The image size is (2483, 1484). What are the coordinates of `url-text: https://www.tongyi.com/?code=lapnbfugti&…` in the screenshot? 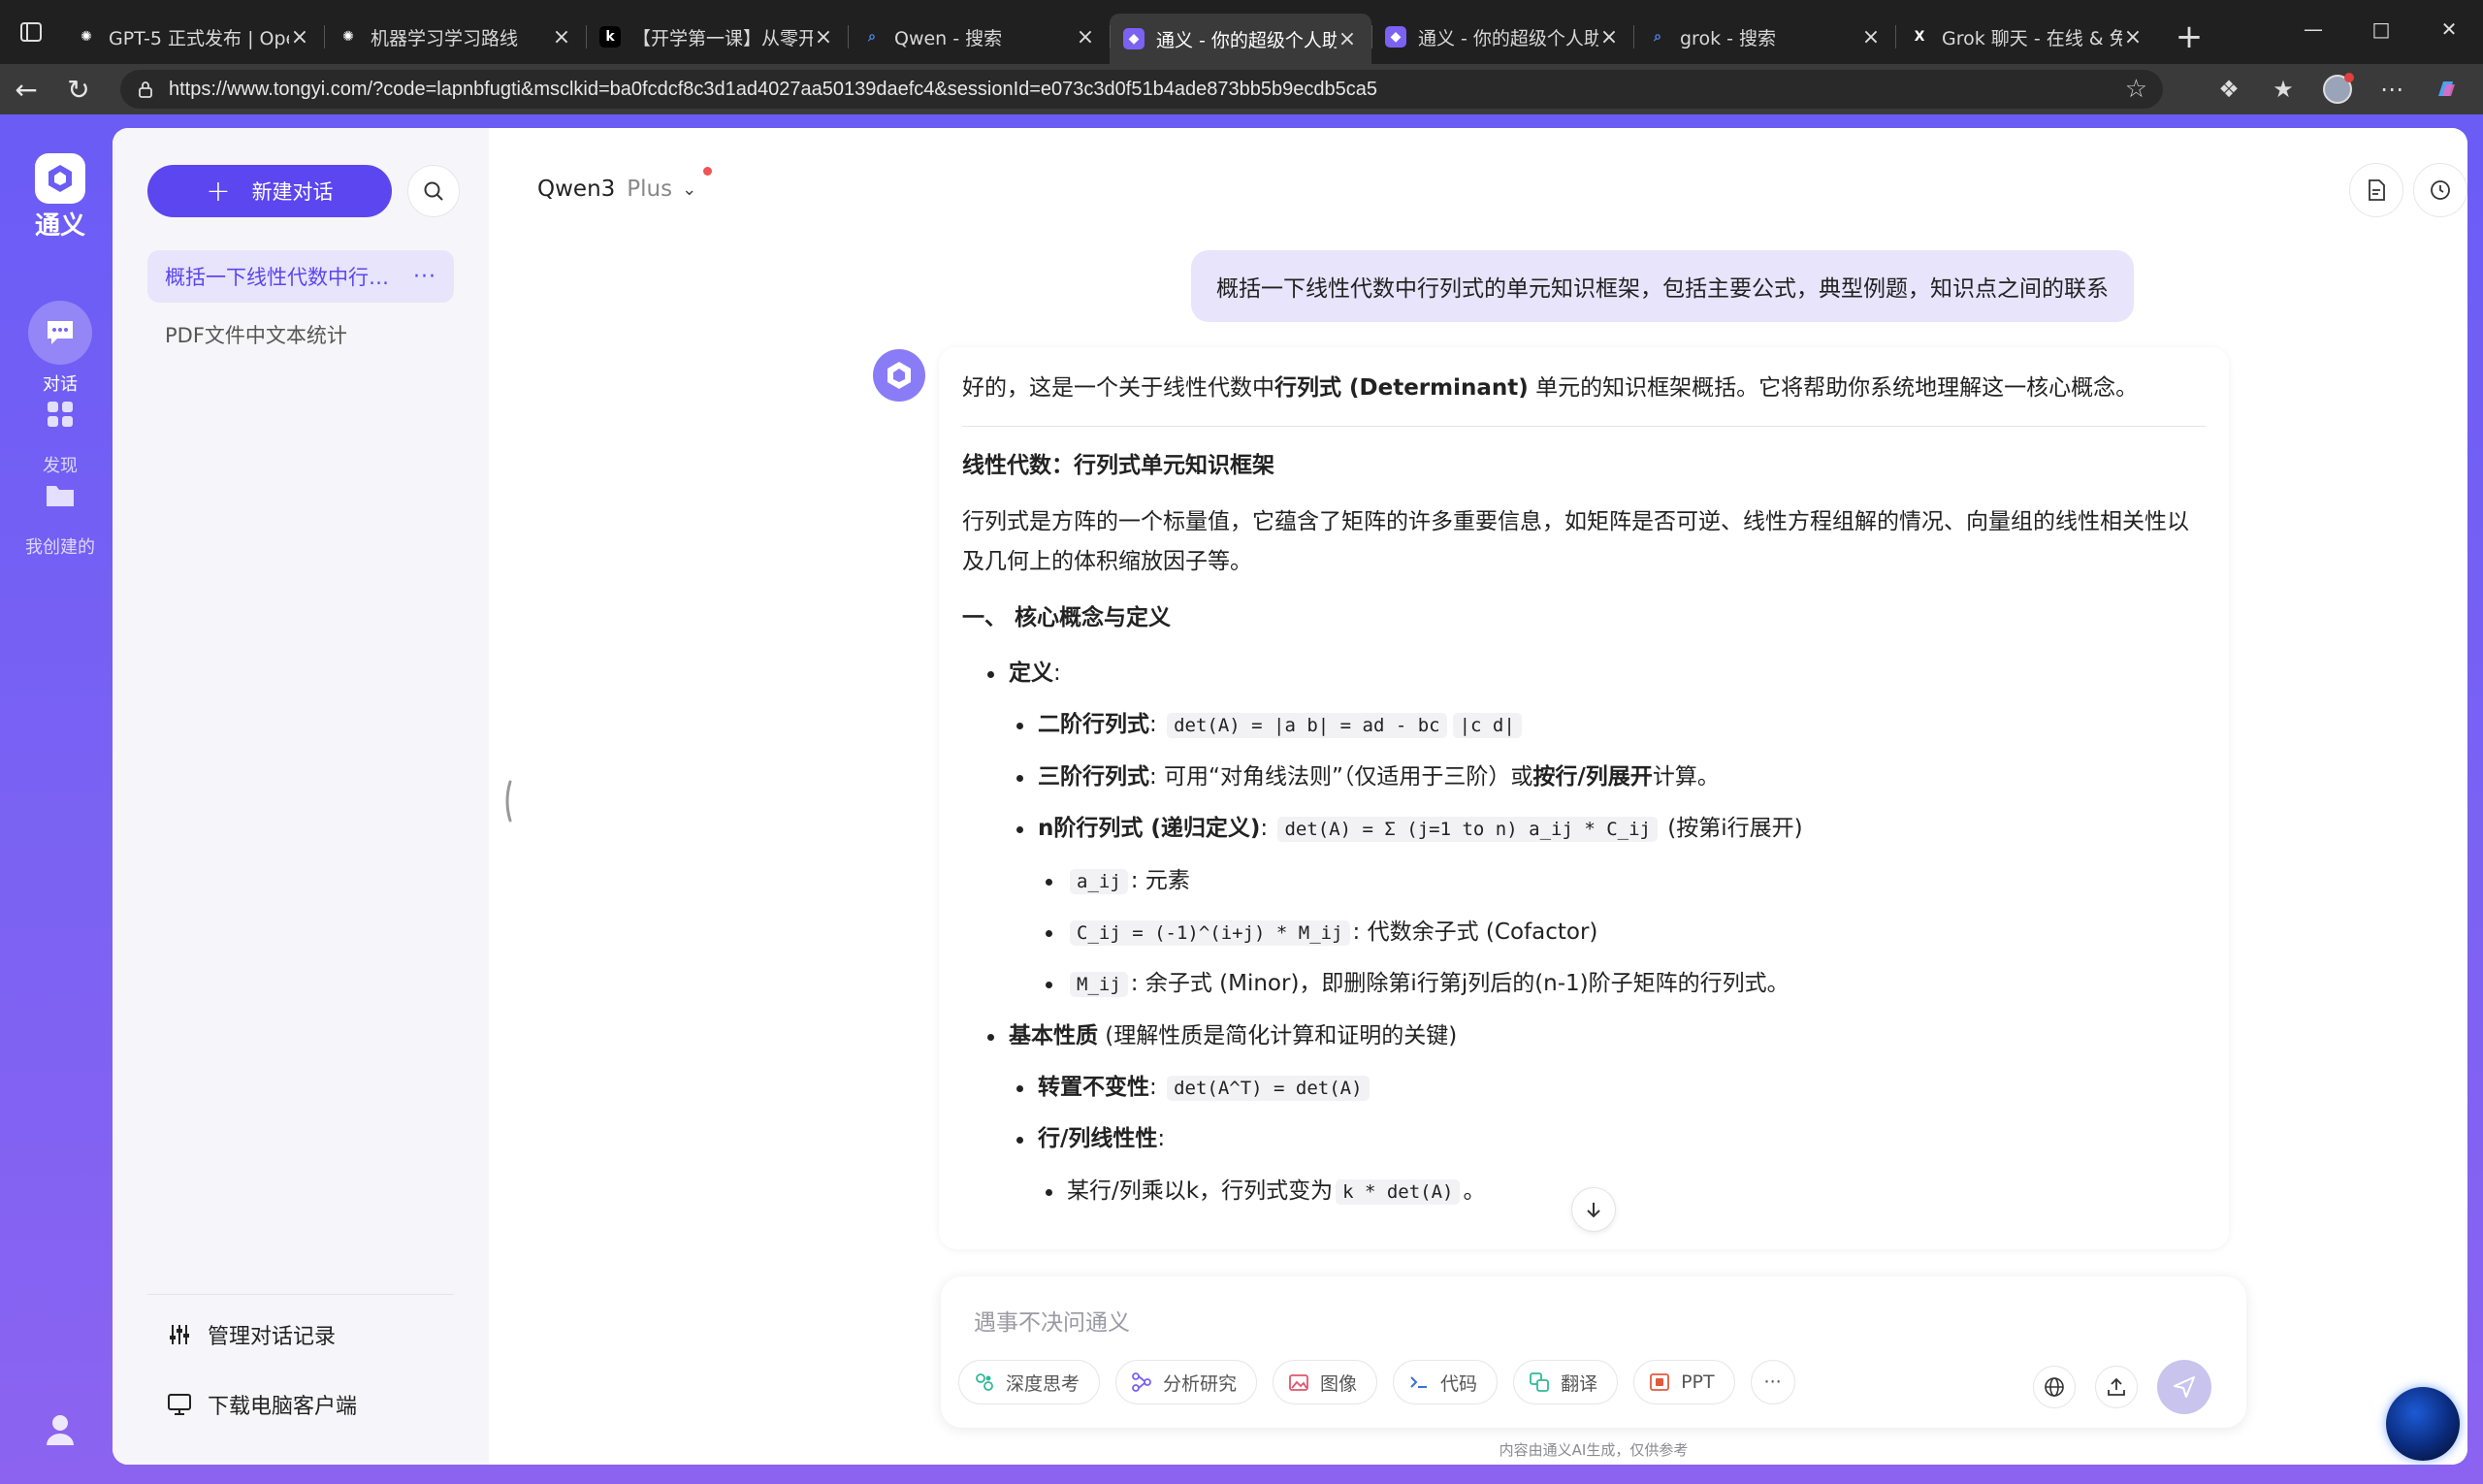 It's located at (773, 89).